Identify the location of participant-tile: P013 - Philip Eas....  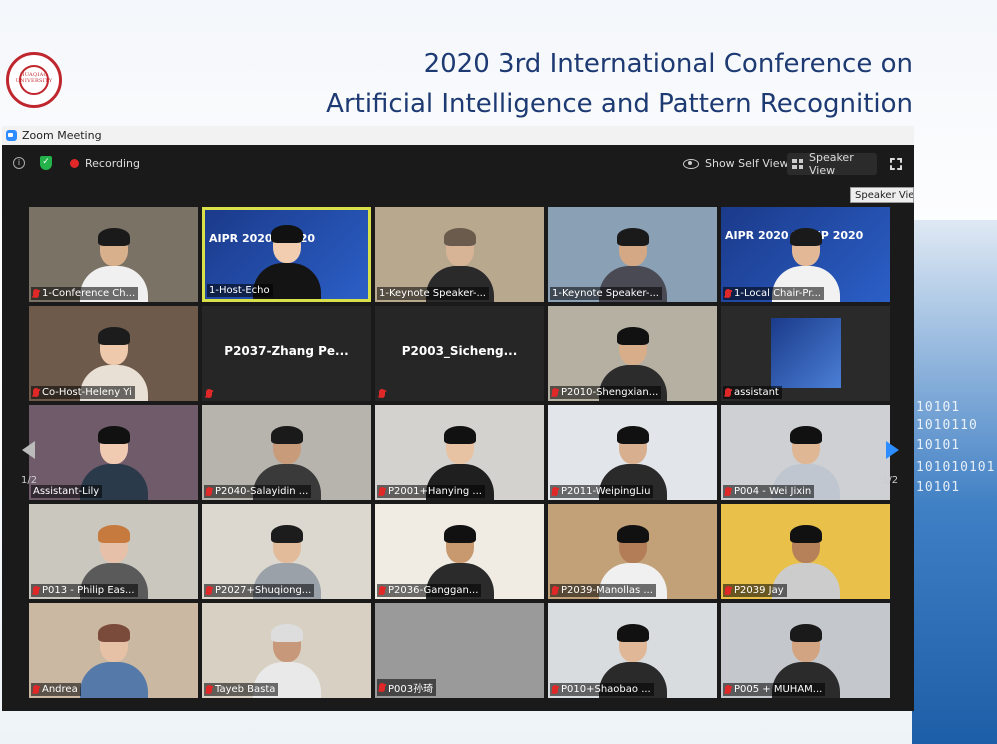
(113, 551).